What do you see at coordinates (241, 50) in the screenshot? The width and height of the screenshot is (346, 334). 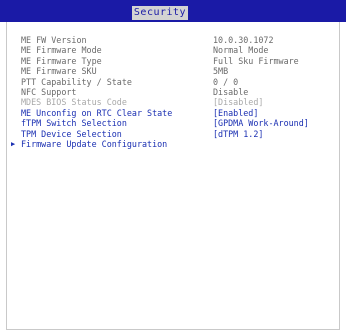 I see `setting-value: Normal Mode` at bounding box center [241, 50].